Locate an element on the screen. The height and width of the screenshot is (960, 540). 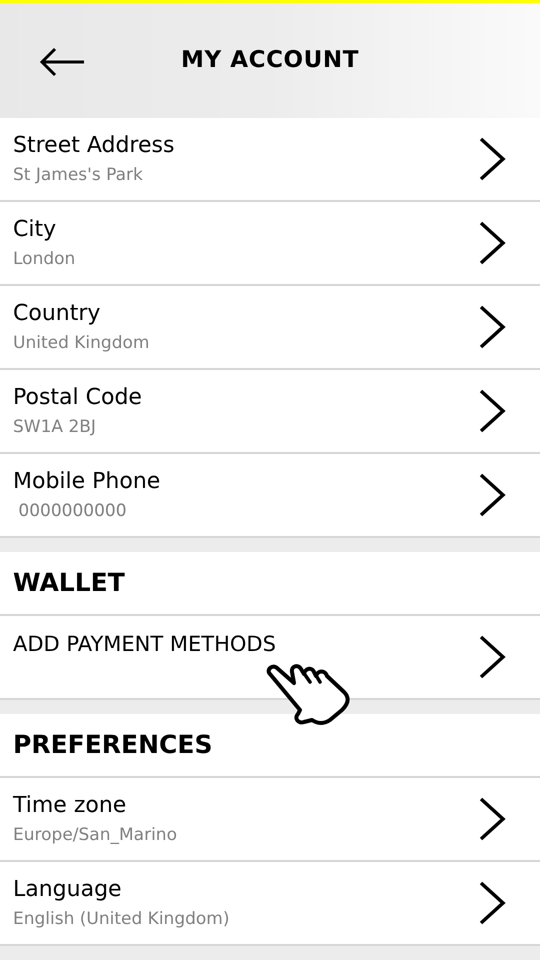
section-heading: PREFERENCES is located at coordinates (112, 745).